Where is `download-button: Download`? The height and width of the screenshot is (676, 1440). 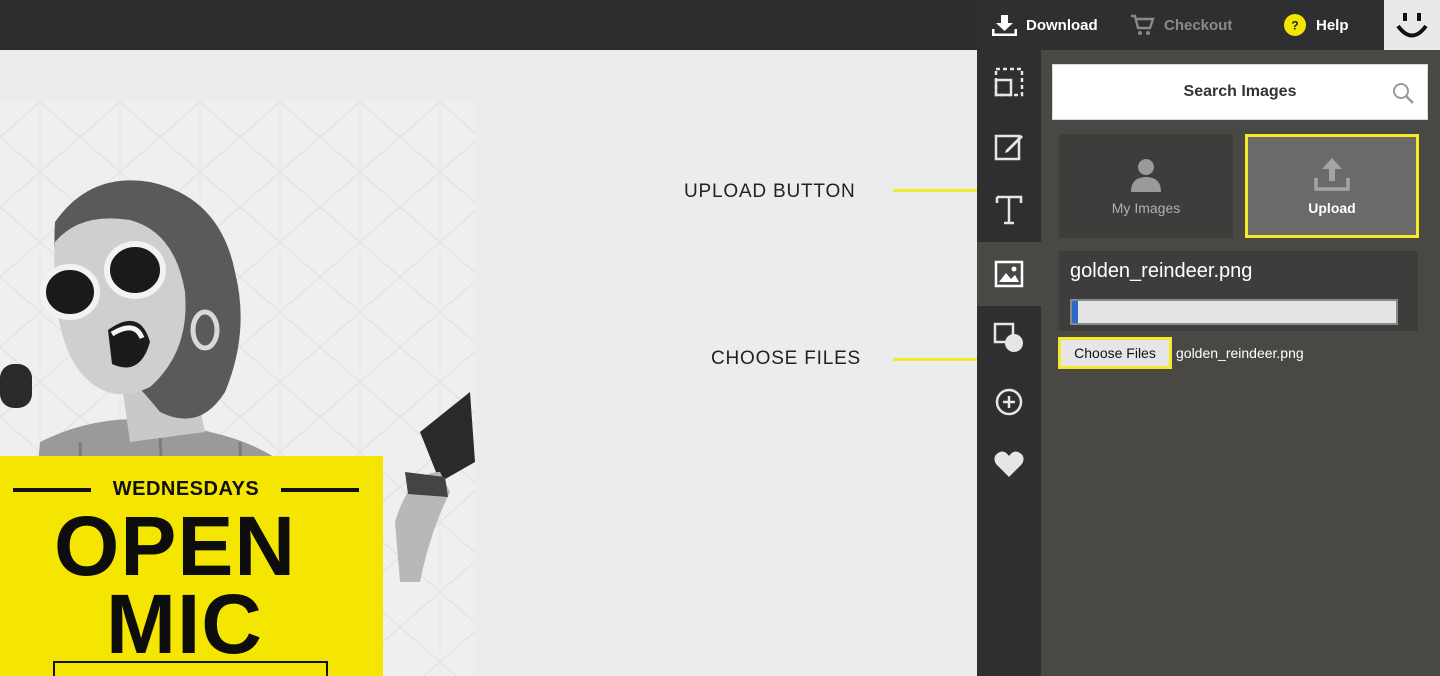 download-button: Download is located at coordinates (1045, 25).